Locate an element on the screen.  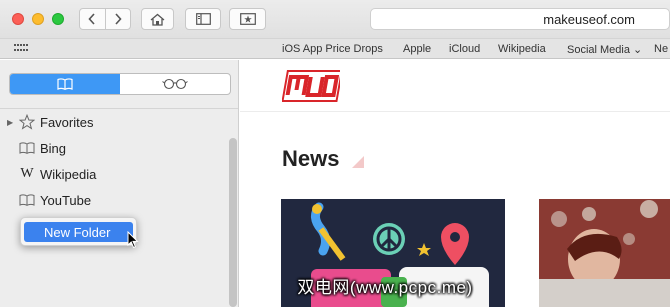
section-title: News is located at coordinates (311, 158).